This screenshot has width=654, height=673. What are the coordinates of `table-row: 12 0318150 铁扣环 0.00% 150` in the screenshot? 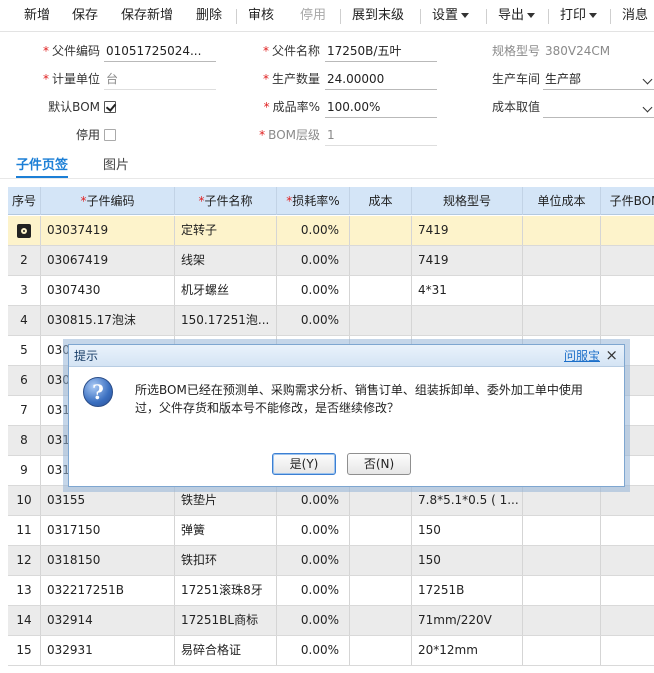 It's located at (331, 561).